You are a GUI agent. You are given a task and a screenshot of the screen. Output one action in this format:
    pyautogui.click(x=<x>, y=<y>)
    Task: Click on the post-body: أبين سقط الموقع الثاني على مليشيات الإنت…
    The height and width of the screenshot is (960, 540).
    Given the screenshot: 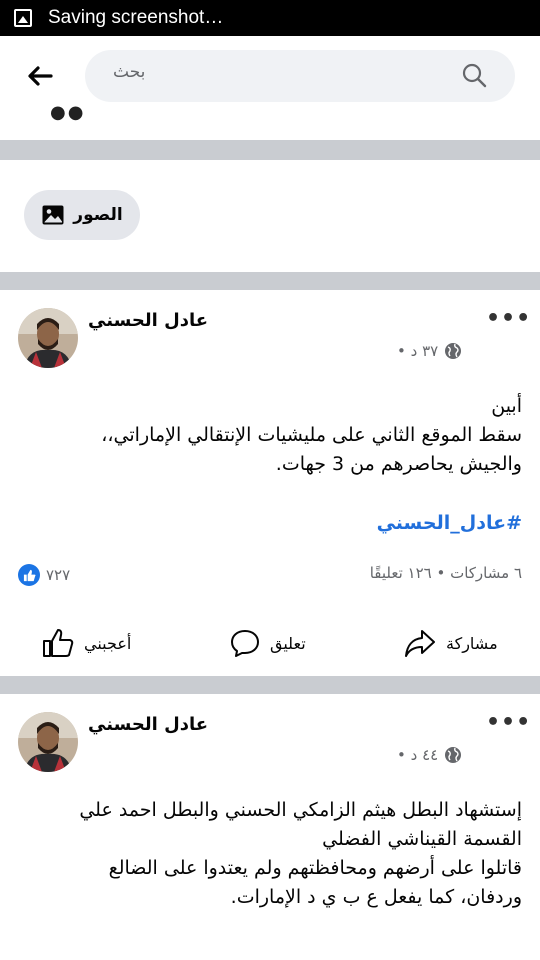 What is the action you would take?
    pyautogui.click(x=272, y=435)
    